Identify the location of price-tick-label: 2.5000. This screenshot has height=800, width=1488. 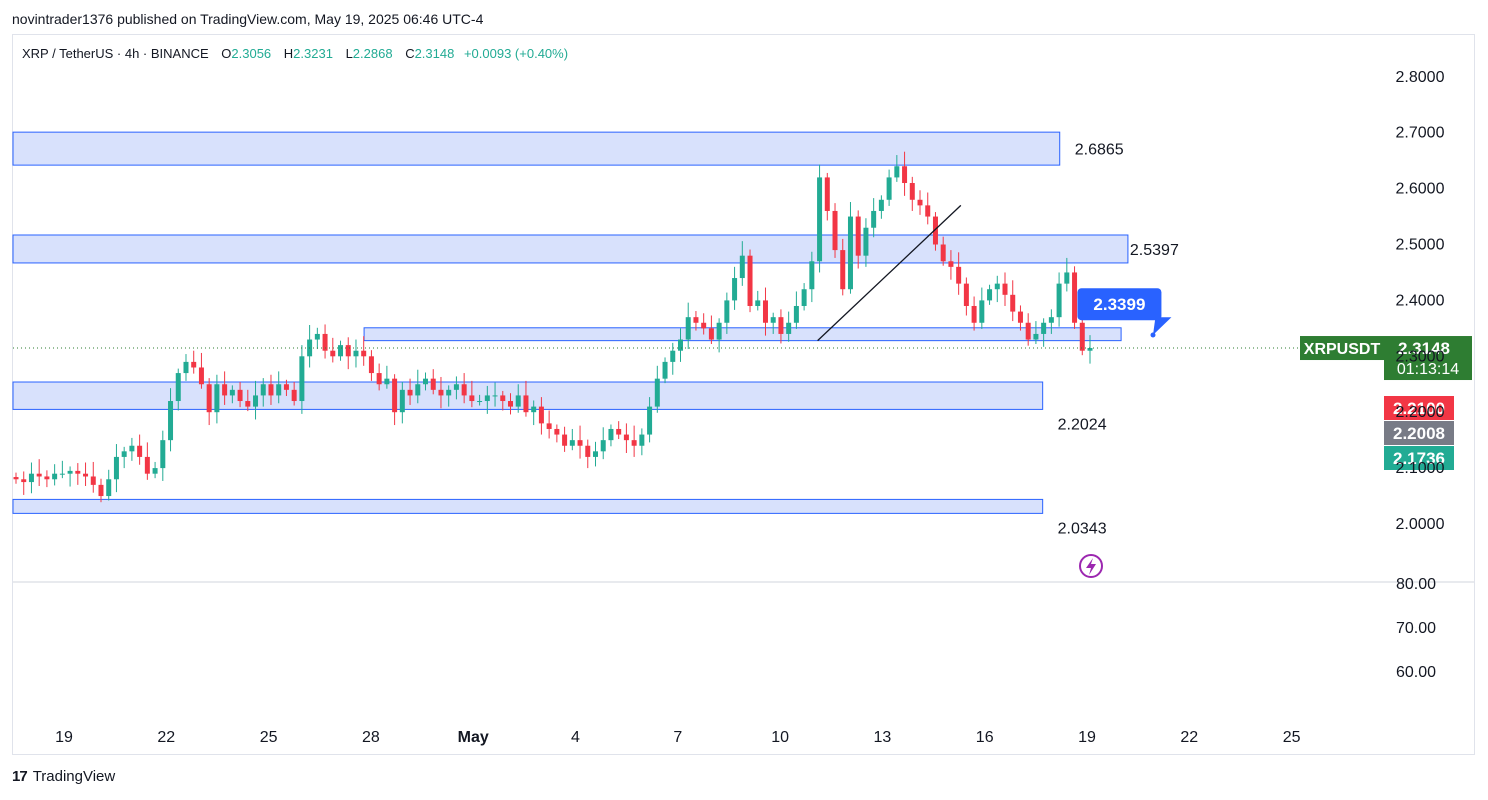
(1420, 245).